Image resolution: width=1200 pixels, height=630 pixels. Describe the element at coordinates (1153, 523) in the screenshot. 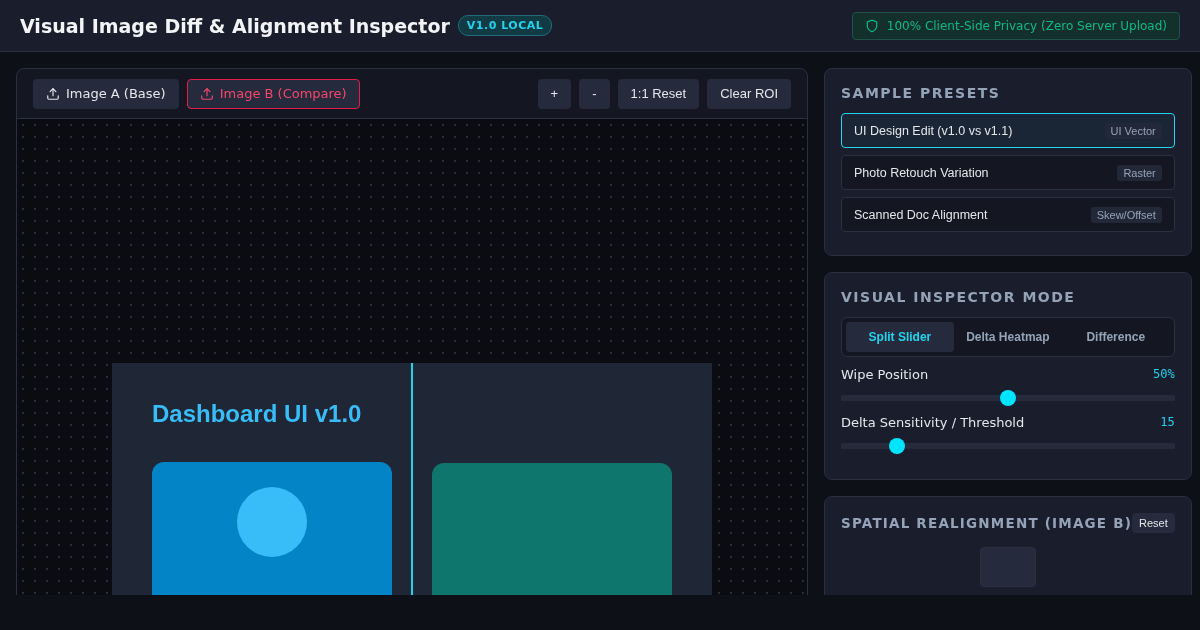

I see `reset-button: Reset` at that location.